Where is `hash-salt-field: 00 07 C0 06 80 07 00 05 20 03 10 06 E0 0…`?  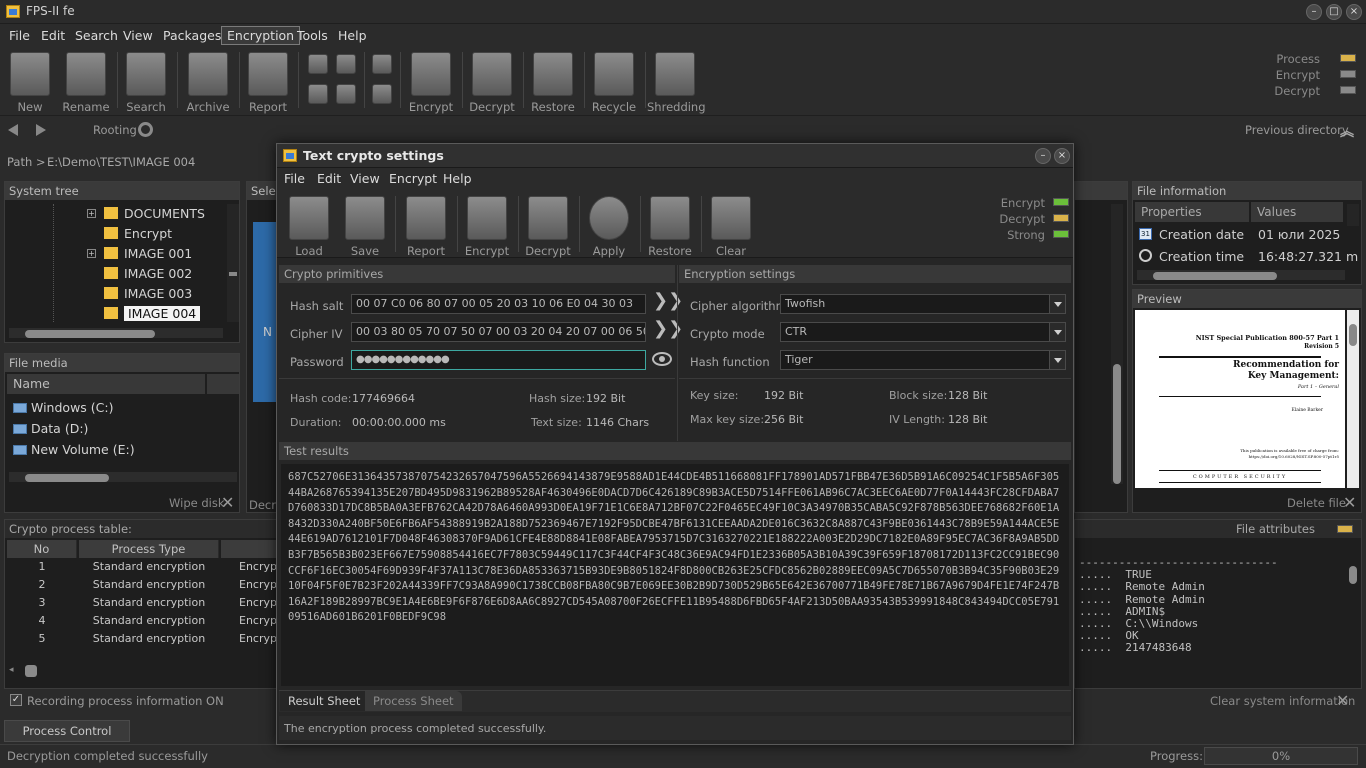 hash-salt-field: 00 07 C0 06 80 07 00 05 20 03 10 06 E0 0… is located at coordinates (498, 304).